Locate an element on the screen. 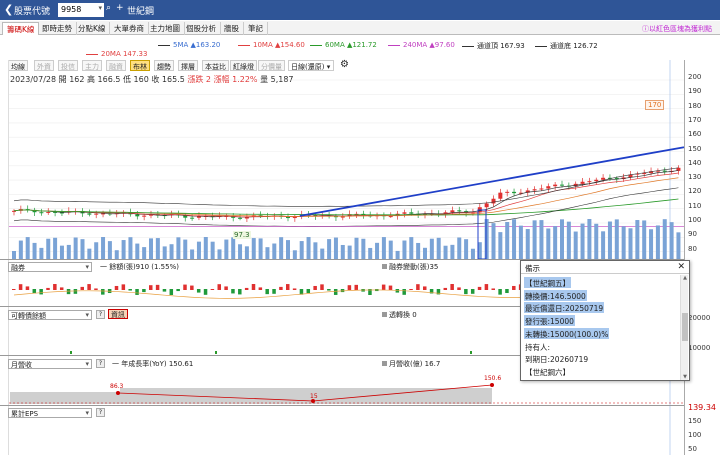 This screenshot has width=720, height=455. revenue-select: 月營收 ▾ is located at coordinates (50, 364).